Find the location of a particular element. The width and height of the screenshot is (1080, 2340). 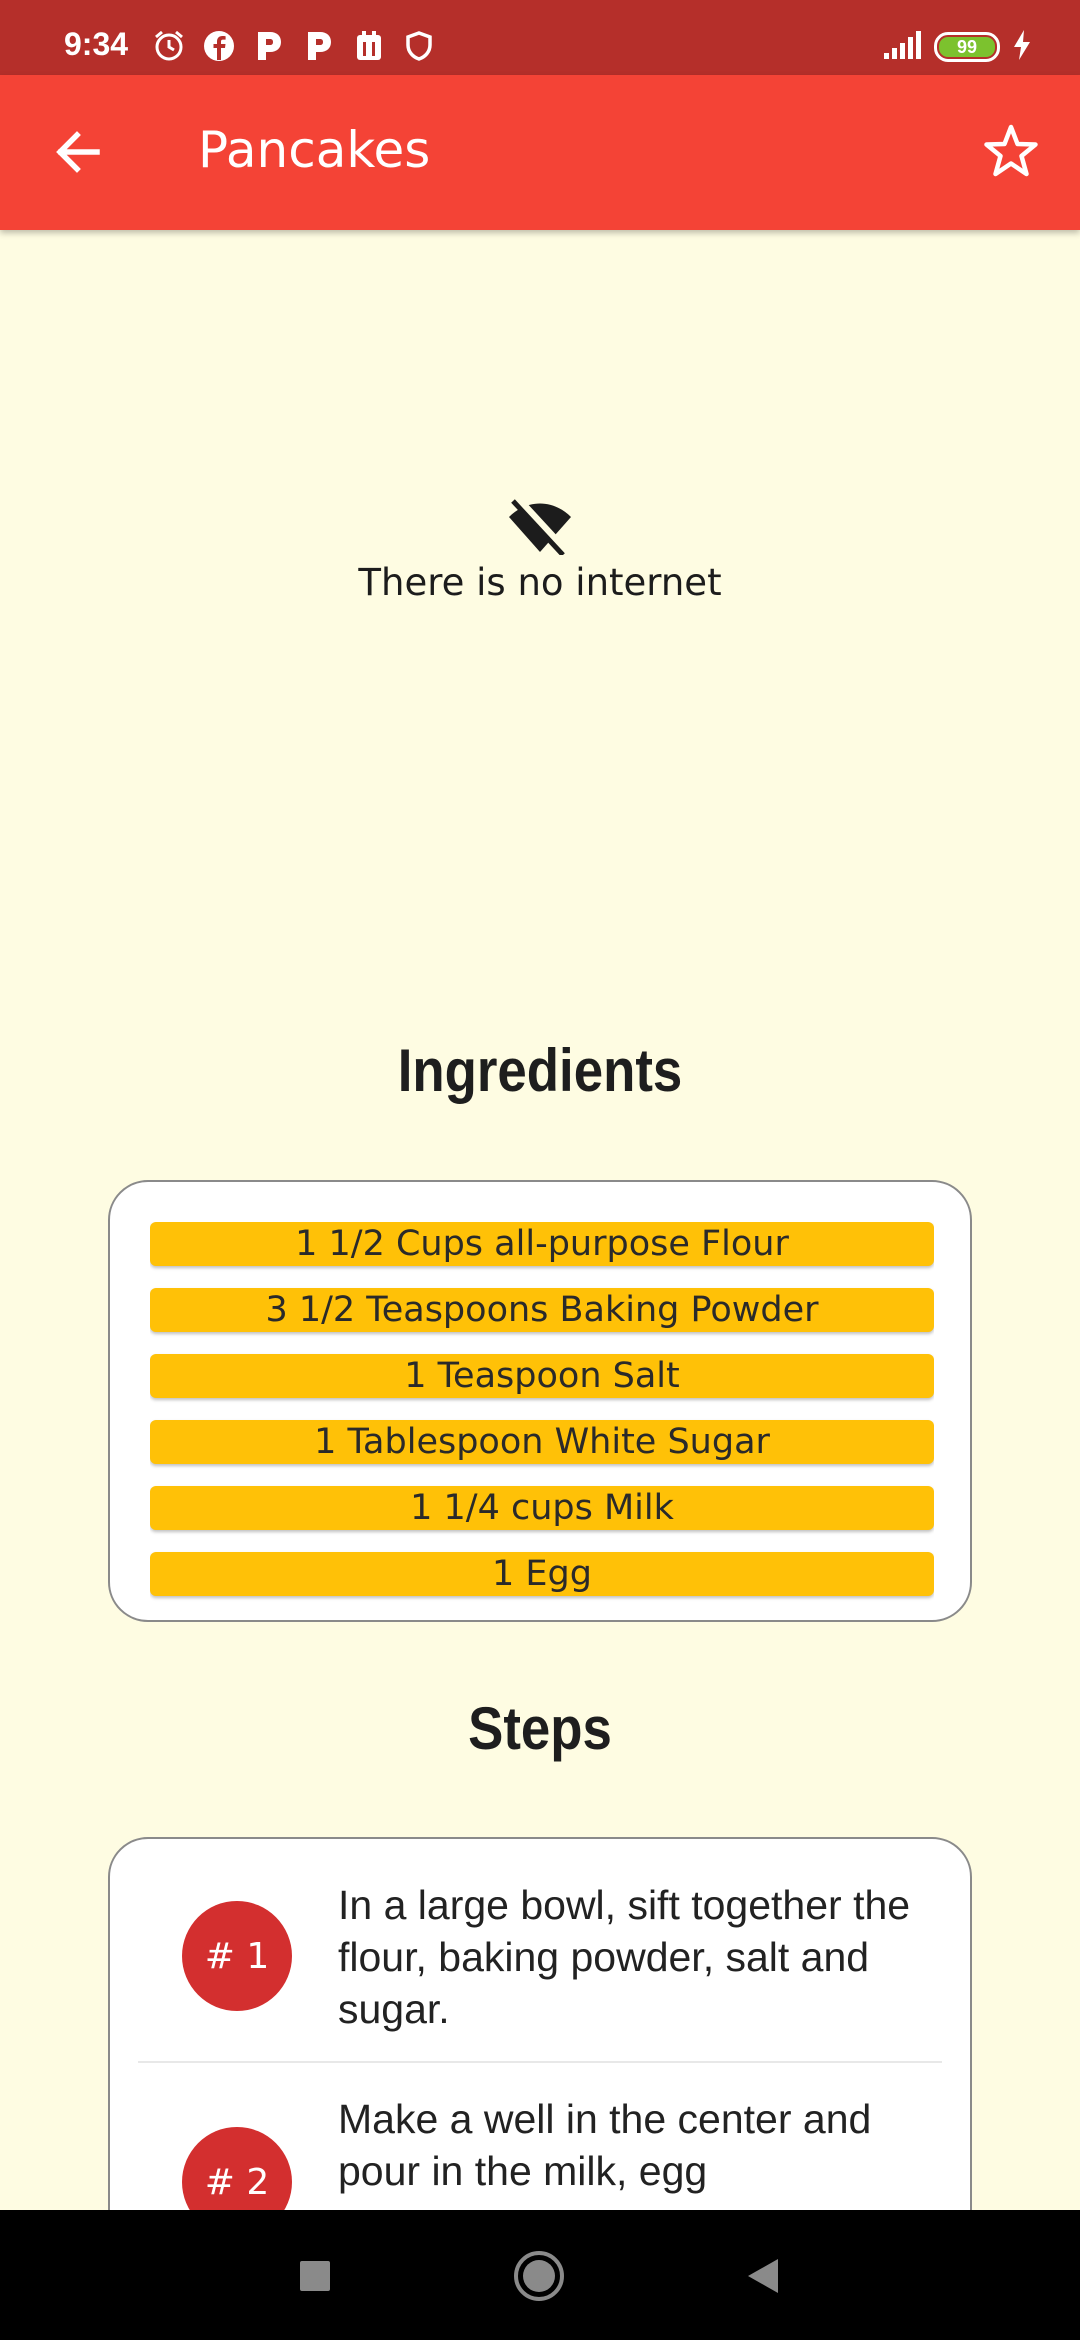

arrow-back-icon is located at coordinates (78, 152).